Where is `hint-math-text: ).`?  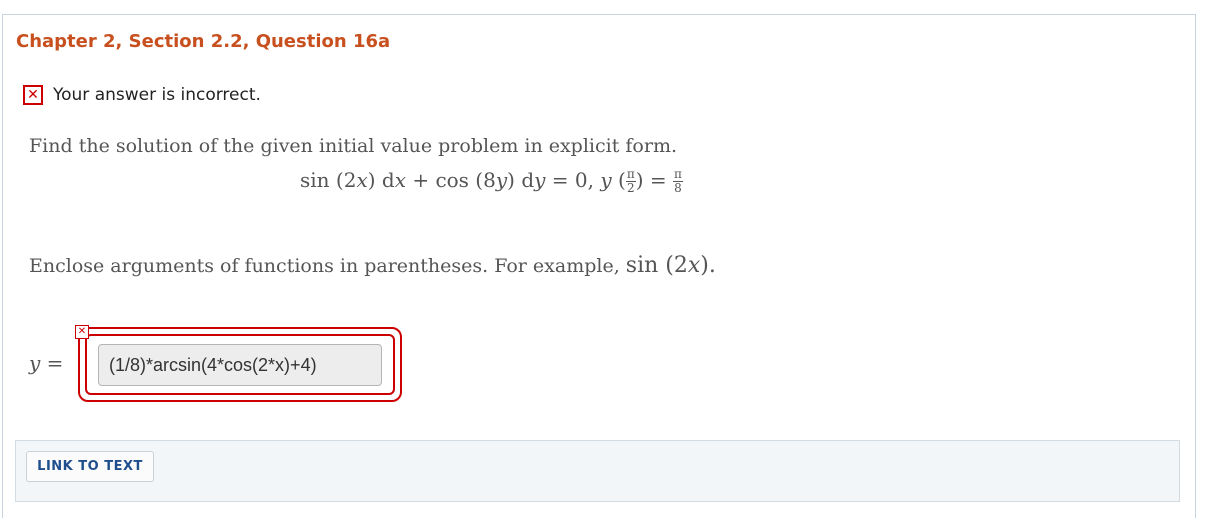 hint-math-text: ). is located at coordinates (708, 265).